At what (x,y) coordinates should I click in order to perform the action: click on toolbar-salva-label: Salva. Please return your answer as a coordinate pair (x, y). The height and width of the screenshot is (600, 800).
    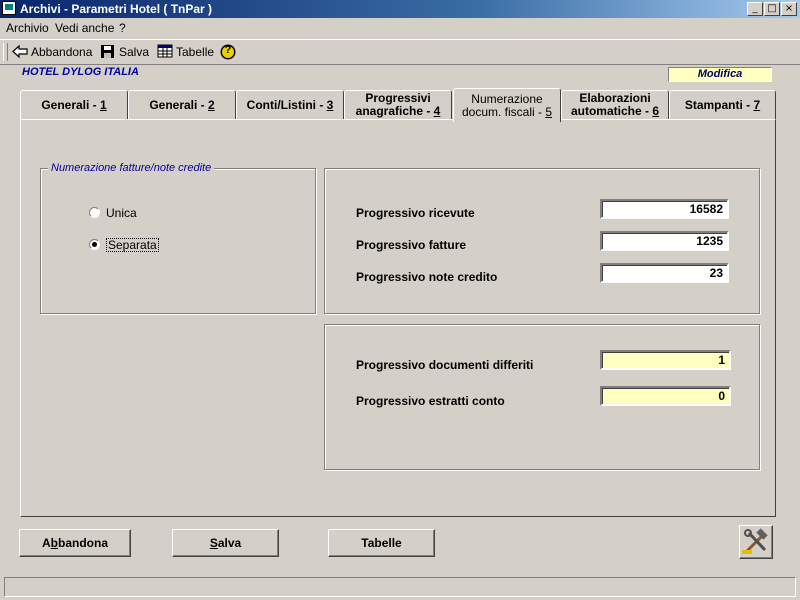
    Looking at the image, I should click on (134, 51).